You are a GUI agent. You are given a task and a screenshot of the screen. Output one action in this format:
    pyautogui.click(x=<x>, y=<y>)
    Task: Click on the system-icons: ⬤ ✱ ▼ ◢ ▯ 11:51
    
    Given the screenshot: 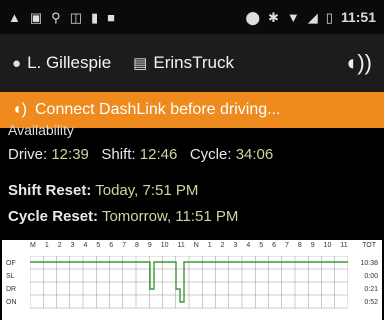 What is the action you would take?
    pyautogui.click(x=310, y=17)
    